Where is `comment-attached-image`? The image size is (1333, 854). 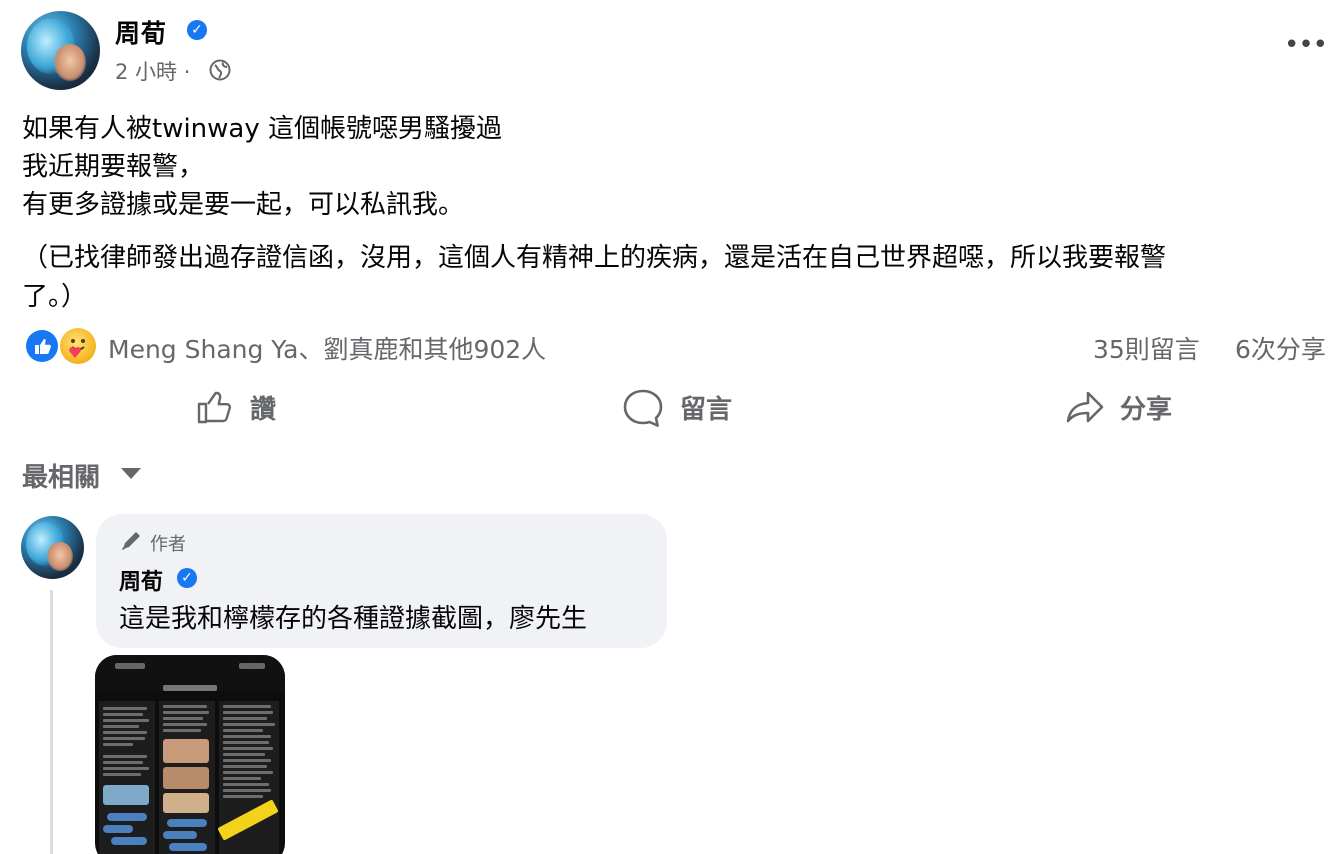
comment-attached-image is located at coordinates (190, 754).